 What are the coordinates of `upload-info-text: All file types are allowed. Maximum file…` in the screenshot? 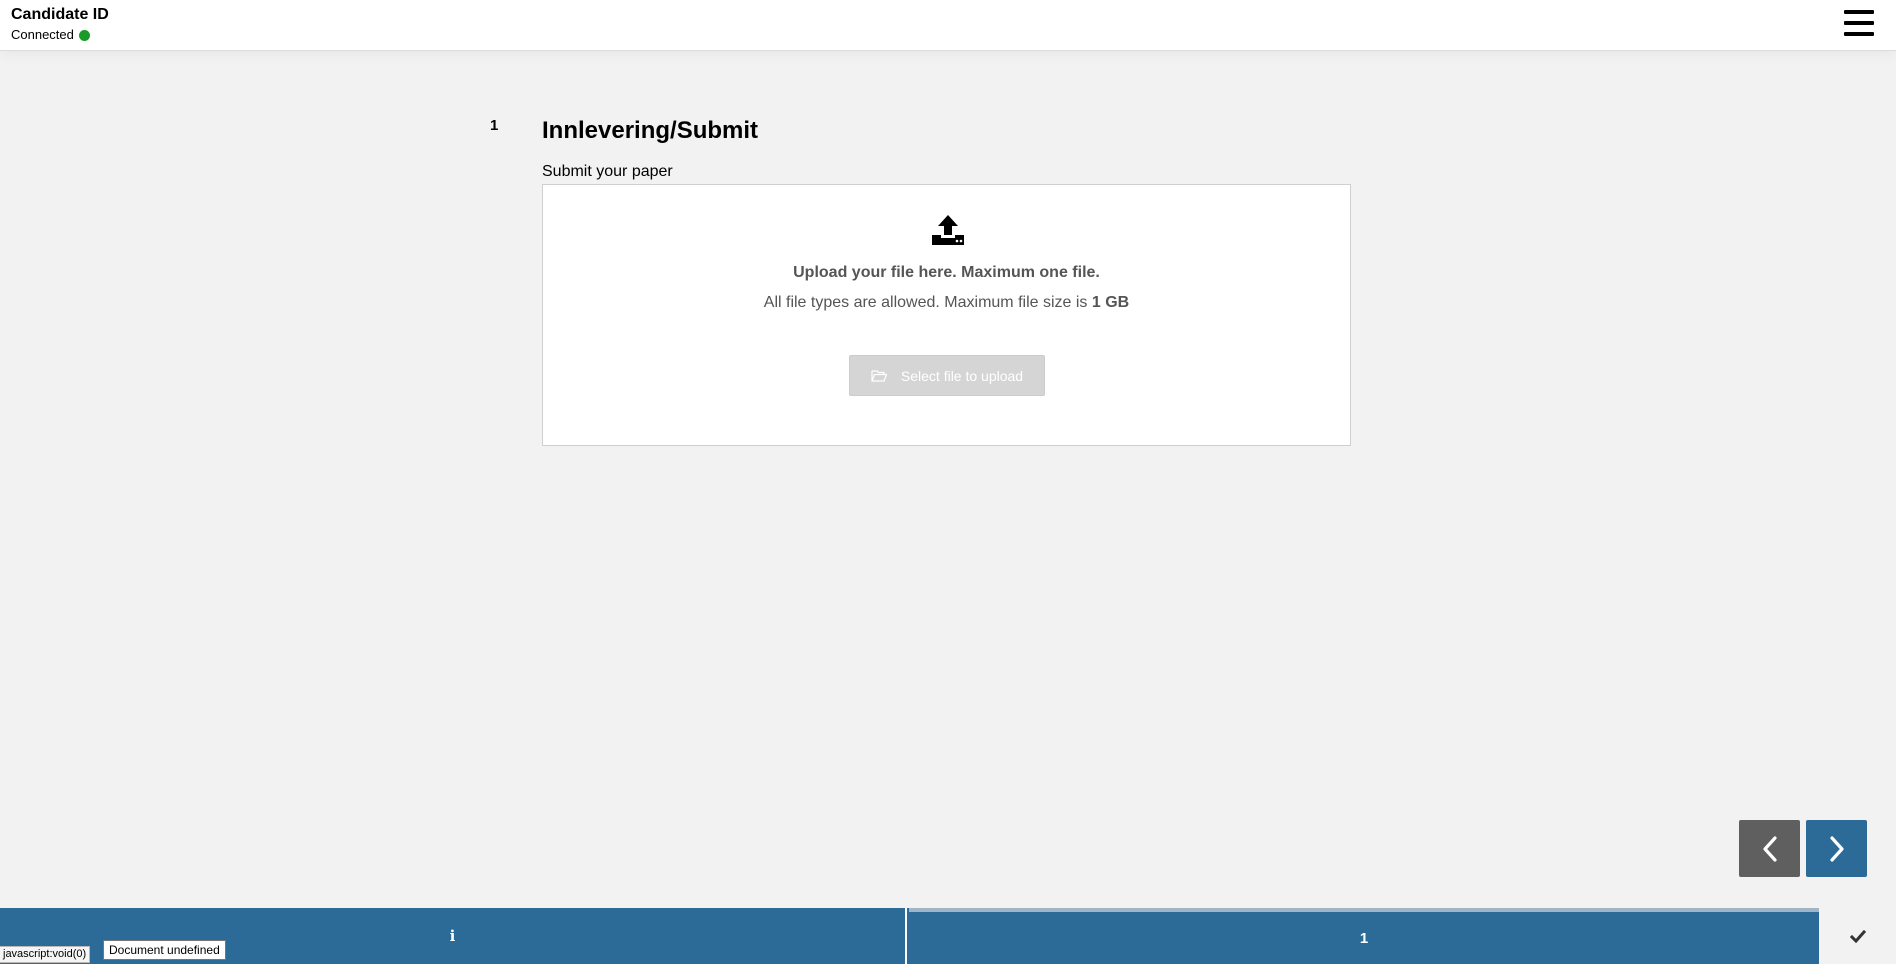 It's located at (927, 302).